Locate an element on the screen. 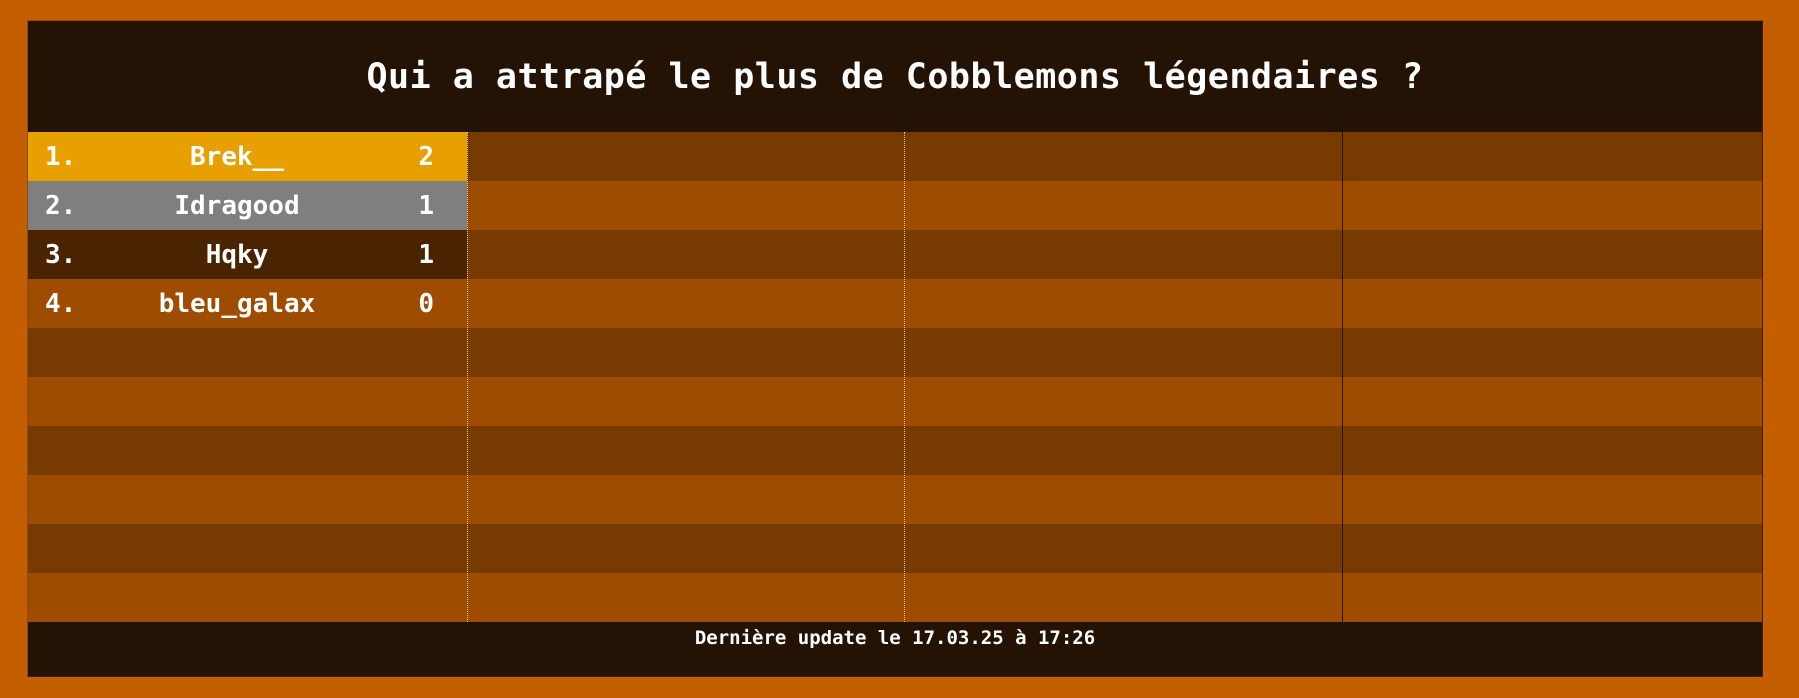 This screenshot has height=698, width=1799. entry-score: 2 is located at coordinates (426, 156).